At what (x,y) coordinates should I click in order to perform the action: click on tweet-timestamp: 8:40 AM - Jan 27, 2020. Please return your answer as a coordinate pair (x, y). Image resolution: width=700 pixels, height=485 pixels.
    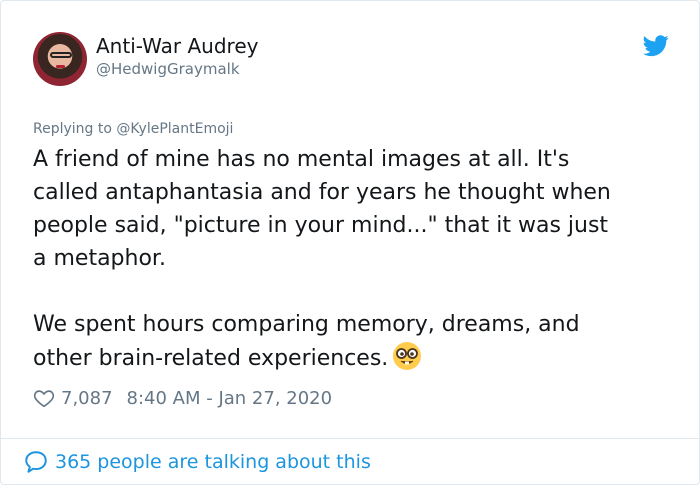
    Looking at the image, I should click on (230, 398).